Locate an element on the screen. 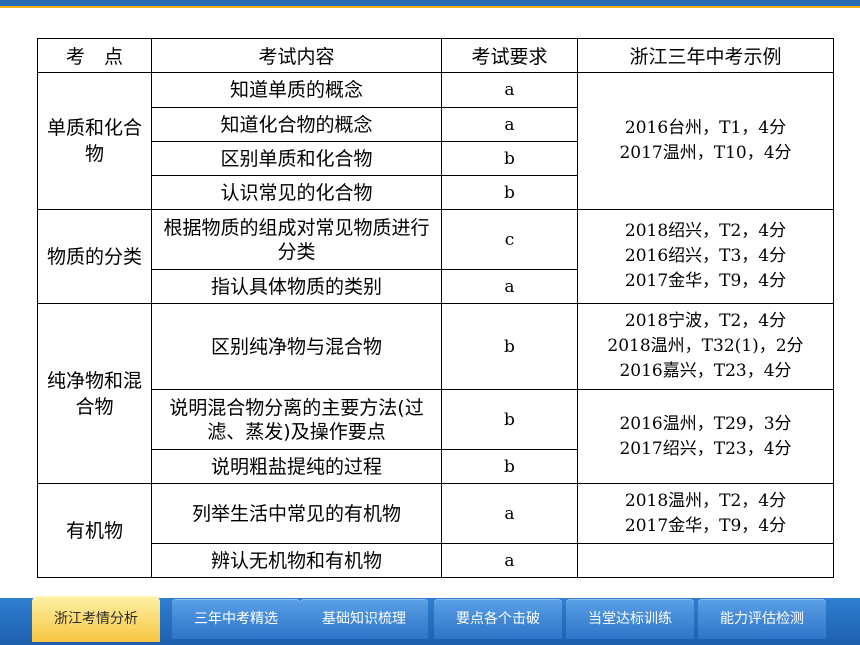 Image resolution: width=860 pixels, height=645 pixels. topic-cell: 纯净物和混合物 is located at coordinates (94, 393).